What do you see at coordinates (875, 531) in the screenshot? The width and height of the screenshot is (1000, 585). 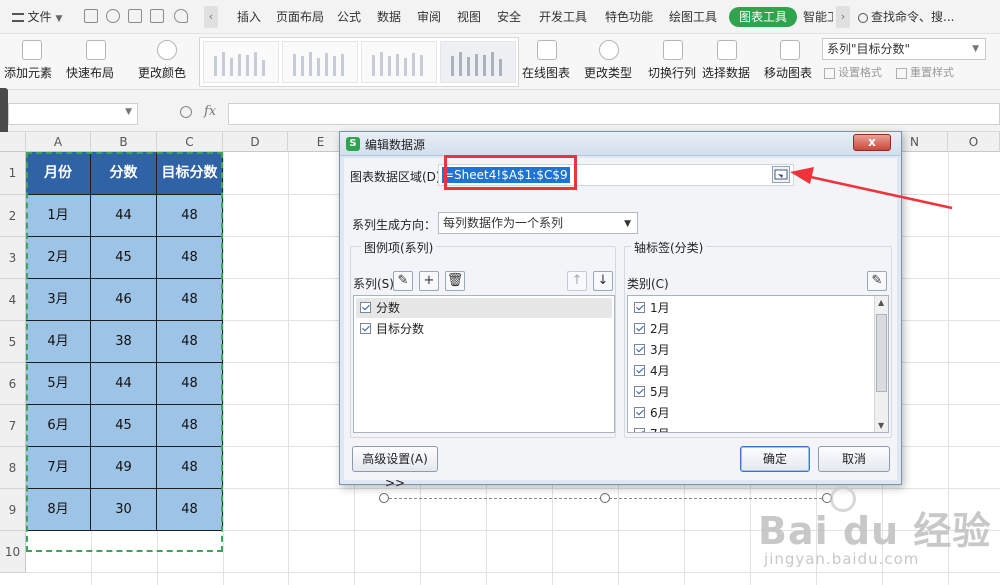 I see `watermark-main-text: Bai du 经验` at bounding box center [875, 531].